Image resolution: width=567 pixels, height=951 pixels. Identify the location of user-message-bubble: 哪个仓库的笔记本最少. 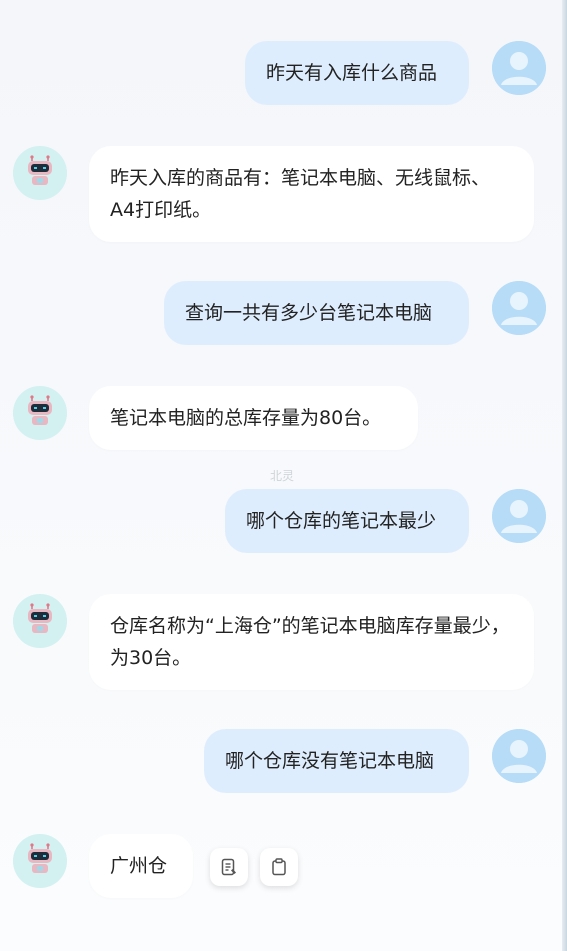
(347, 521).